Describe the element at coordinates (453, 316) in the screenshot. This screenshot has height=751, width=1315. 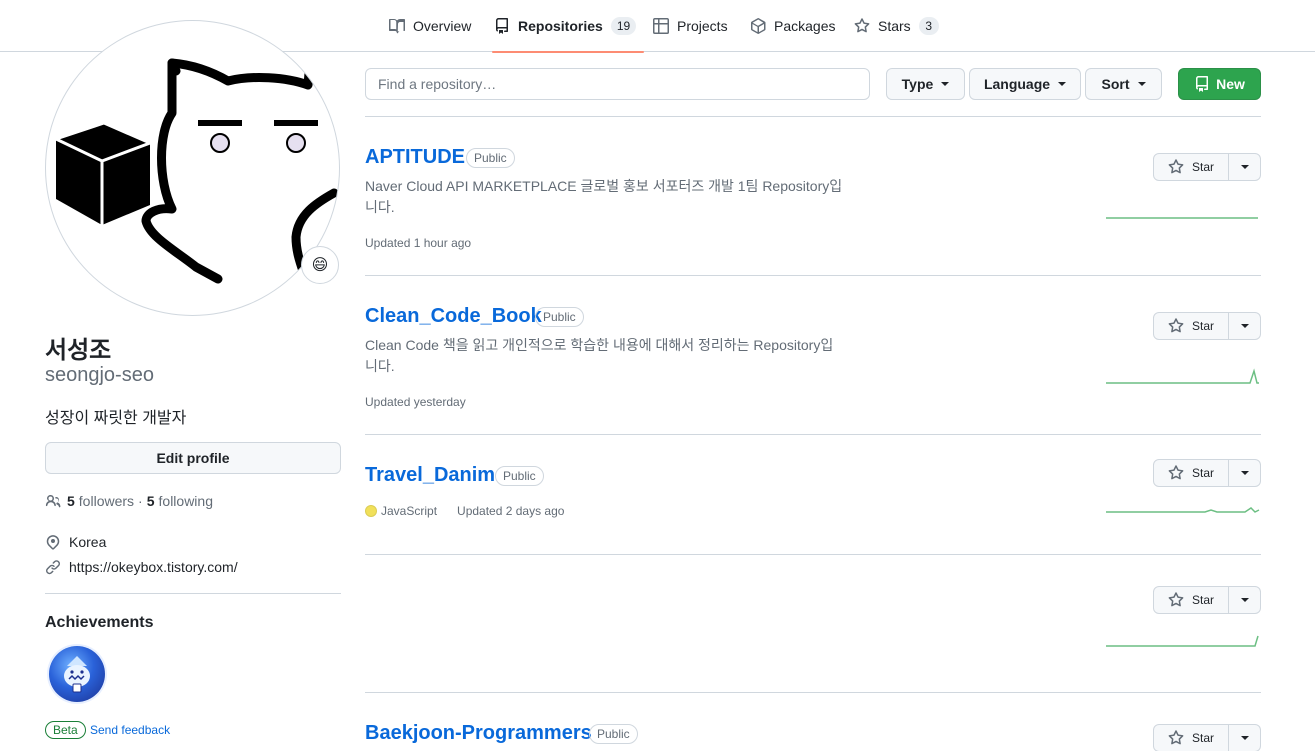
I see `repo-name-link: Clean_Code_Book` at that location.